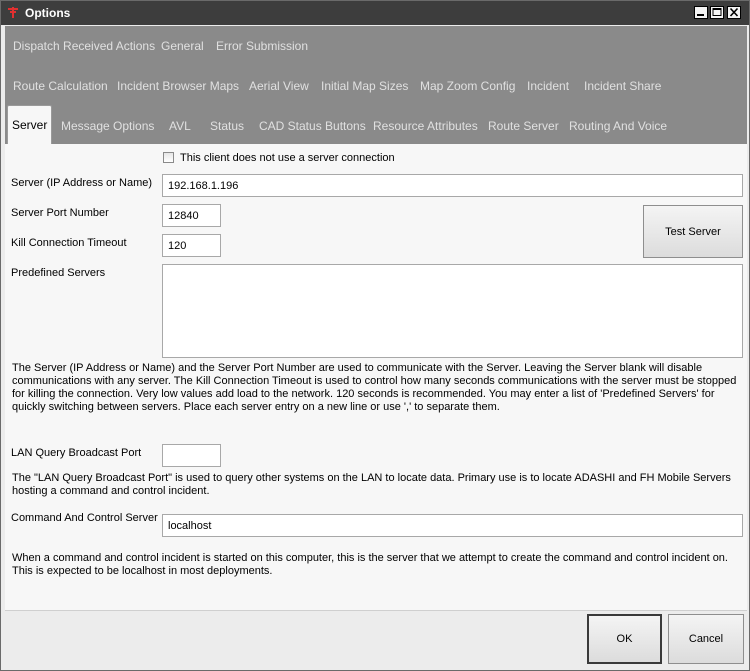  I want to click on close-button, so click(734, 12).